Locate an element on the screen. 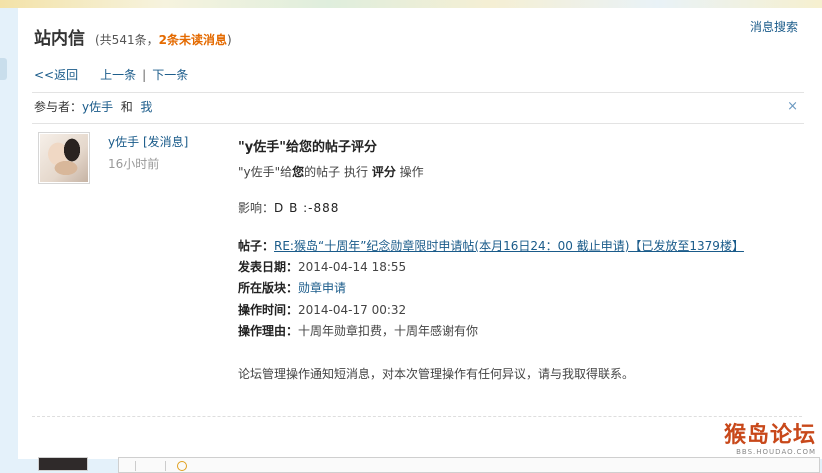 The height and width of the screenshot is (473, 822). prev-link: 上一条 is located at coordinates (118, 75).